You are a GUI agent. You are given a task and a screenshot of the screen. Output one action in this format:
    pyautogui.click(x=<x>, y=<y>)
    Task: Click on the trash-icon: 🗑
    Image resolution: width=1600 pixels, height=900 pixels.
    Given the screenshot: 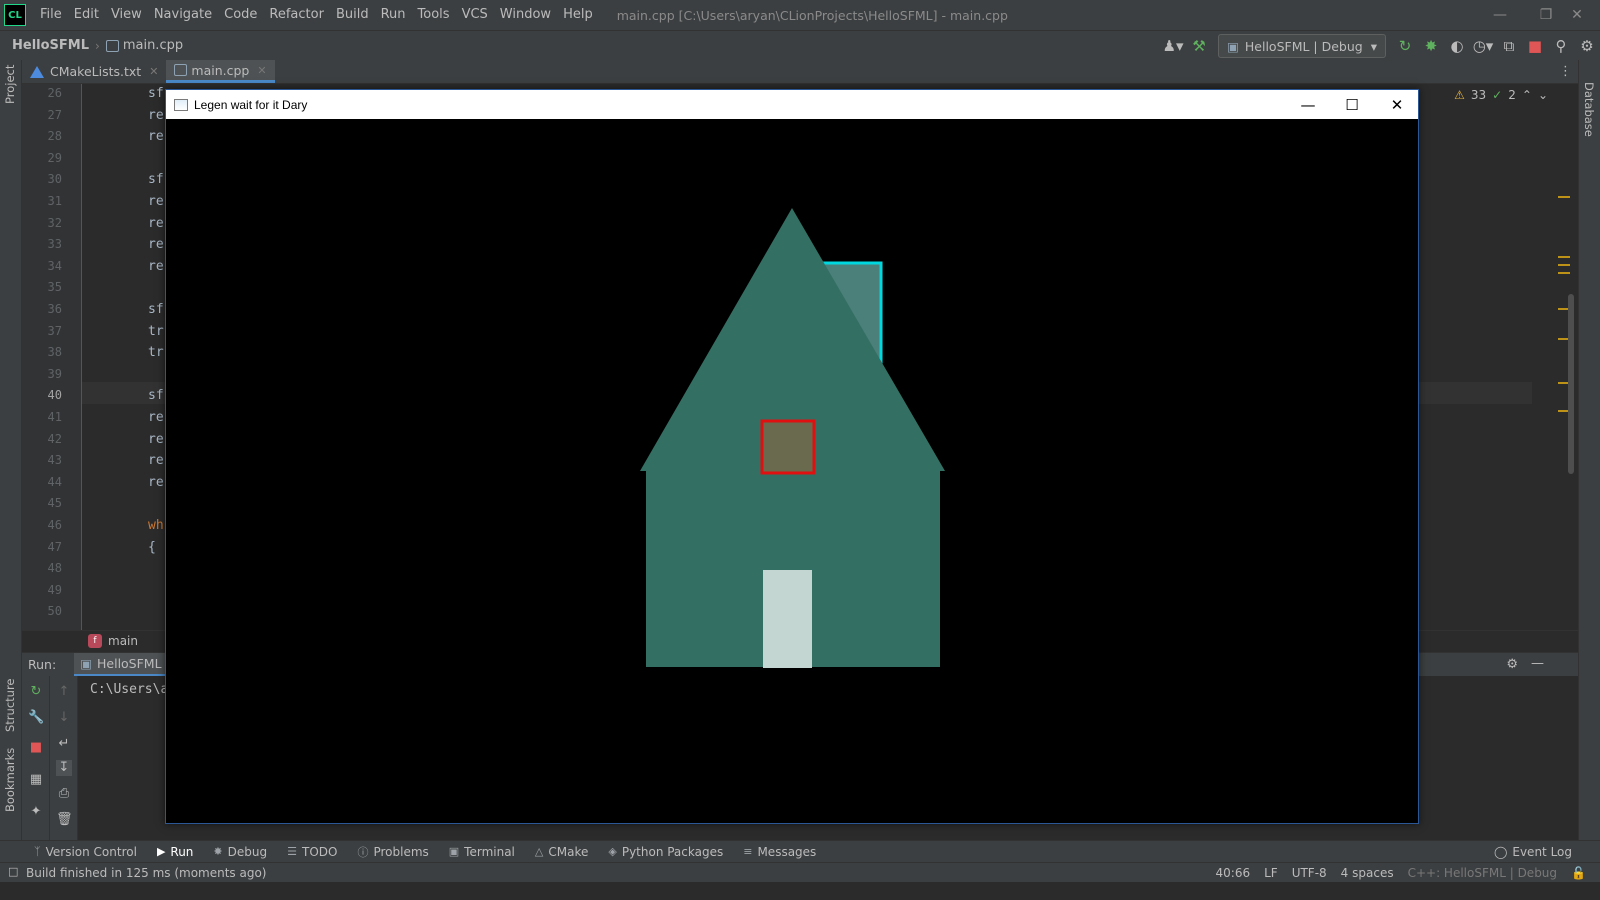 What is the action you would take?
    pyautogui.click(x=64, y=820)
    